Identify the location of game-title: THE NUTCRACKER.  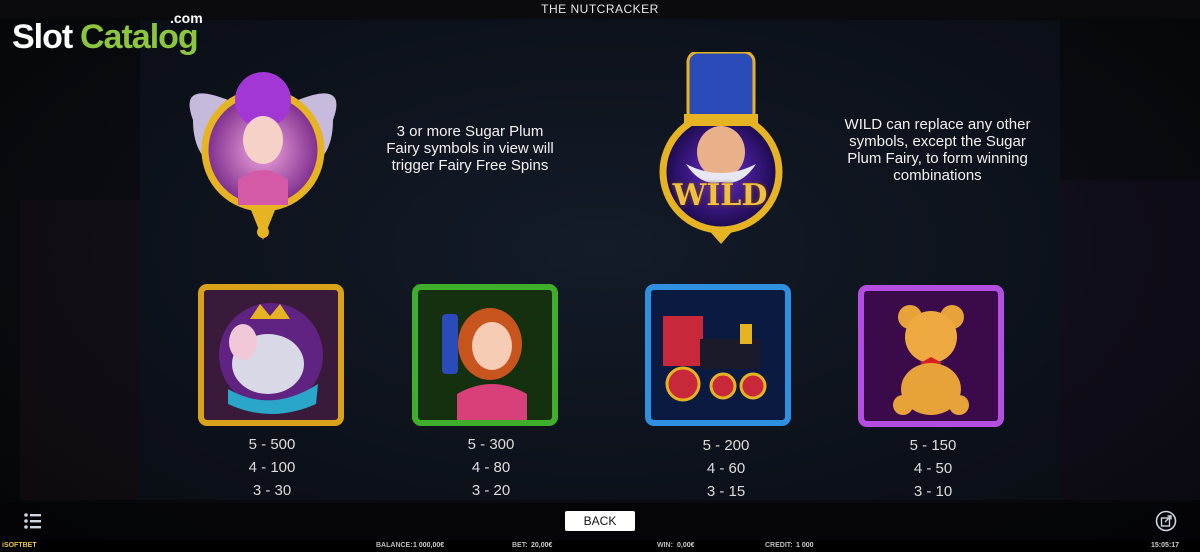
(600, 9).